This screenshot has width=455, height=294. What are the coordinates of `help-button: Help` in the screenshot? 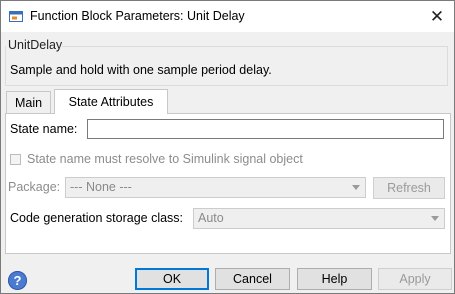 It's located at (334, 279).